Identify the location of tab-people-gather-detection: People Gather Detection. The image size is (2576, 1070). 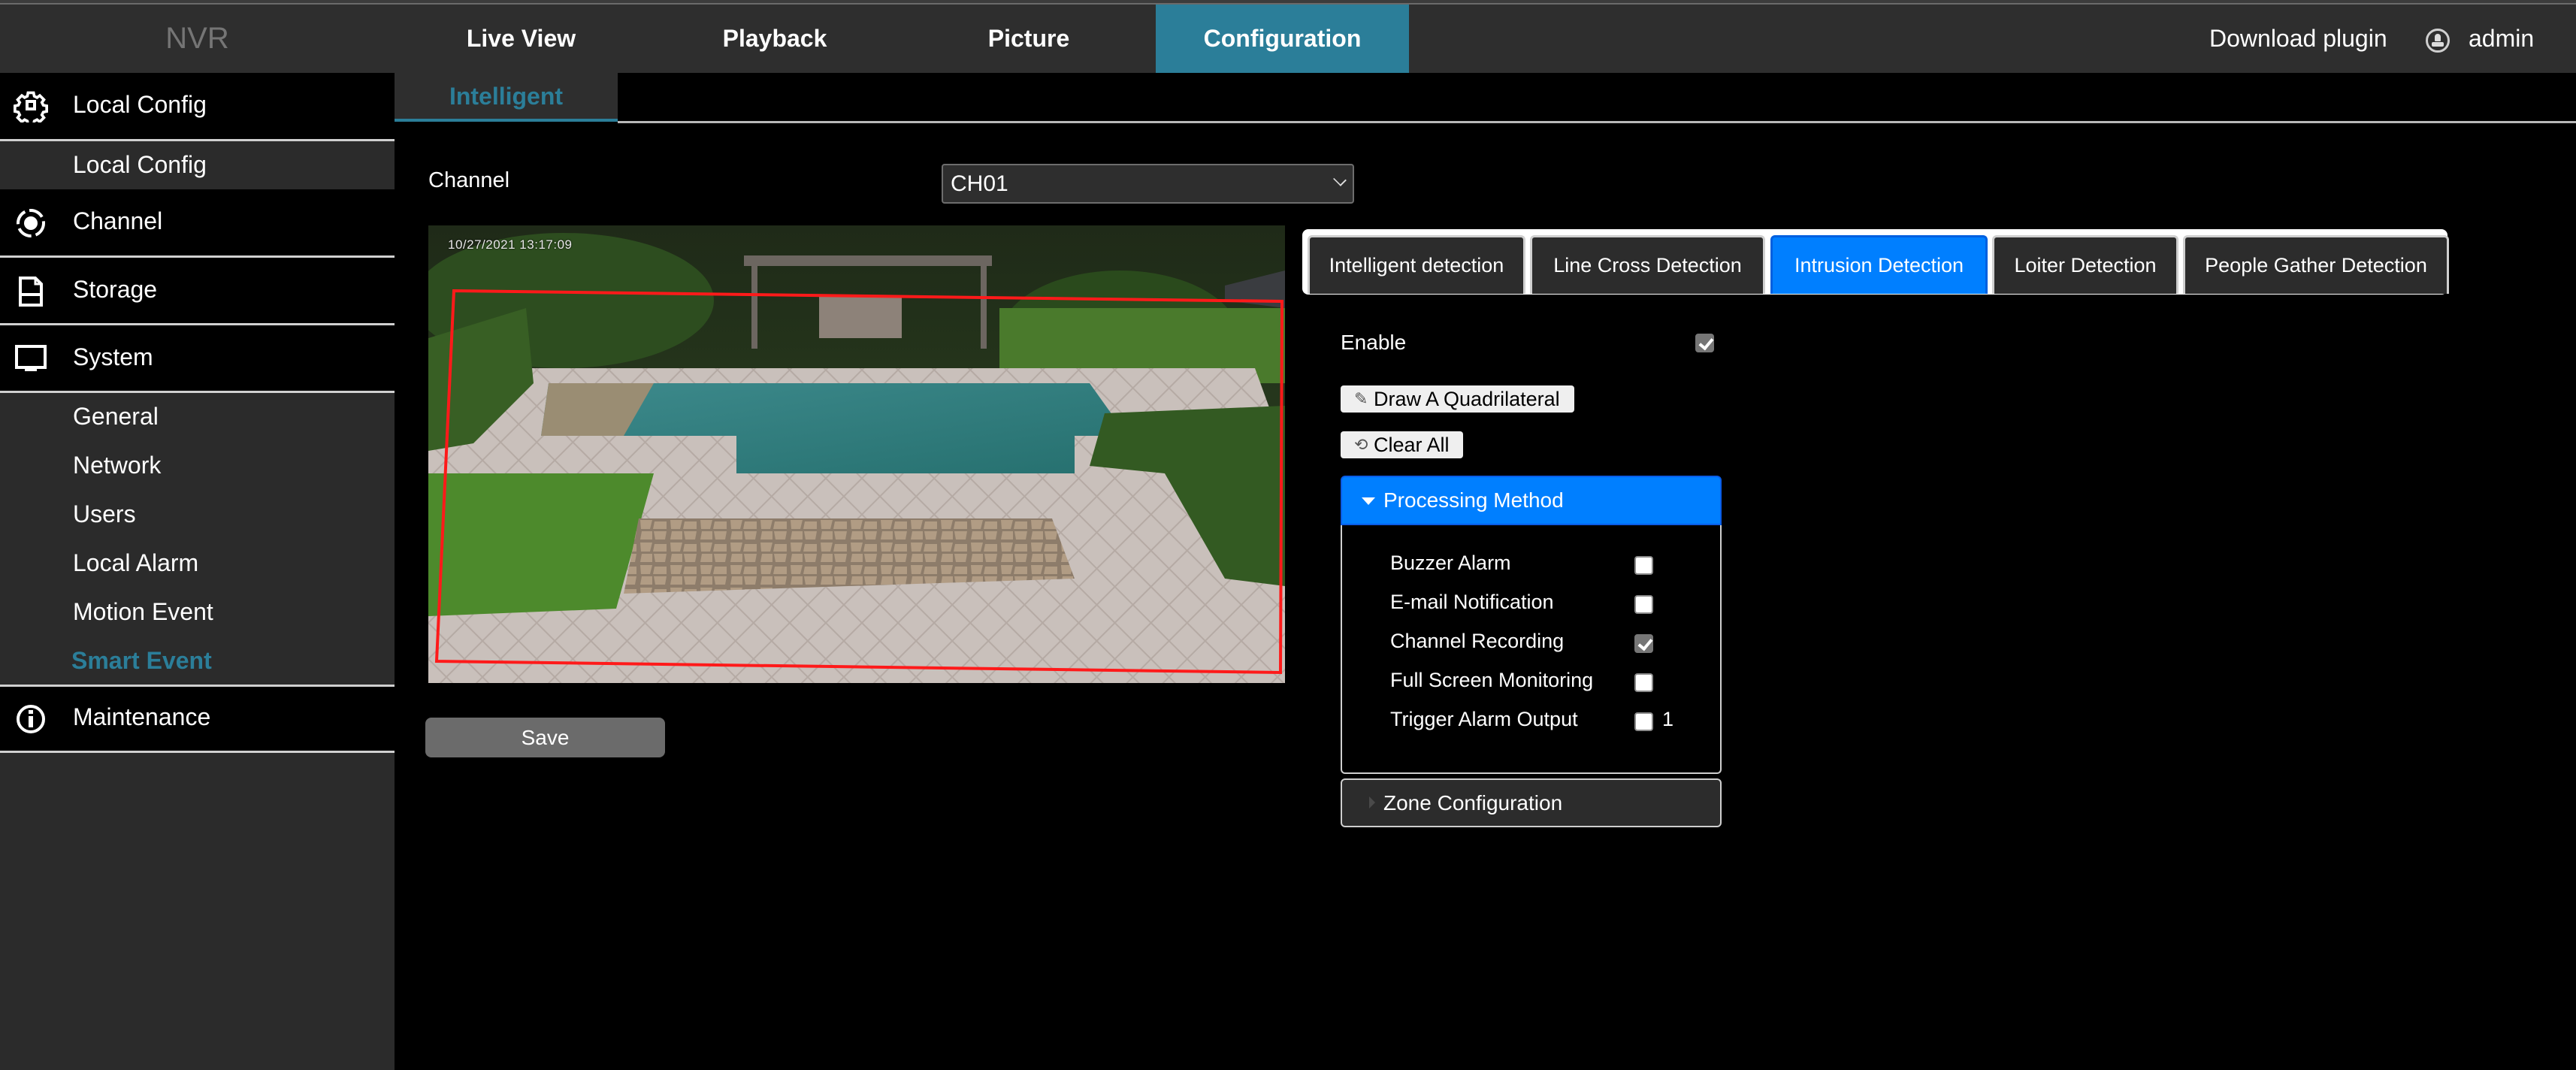
(2316, 264).